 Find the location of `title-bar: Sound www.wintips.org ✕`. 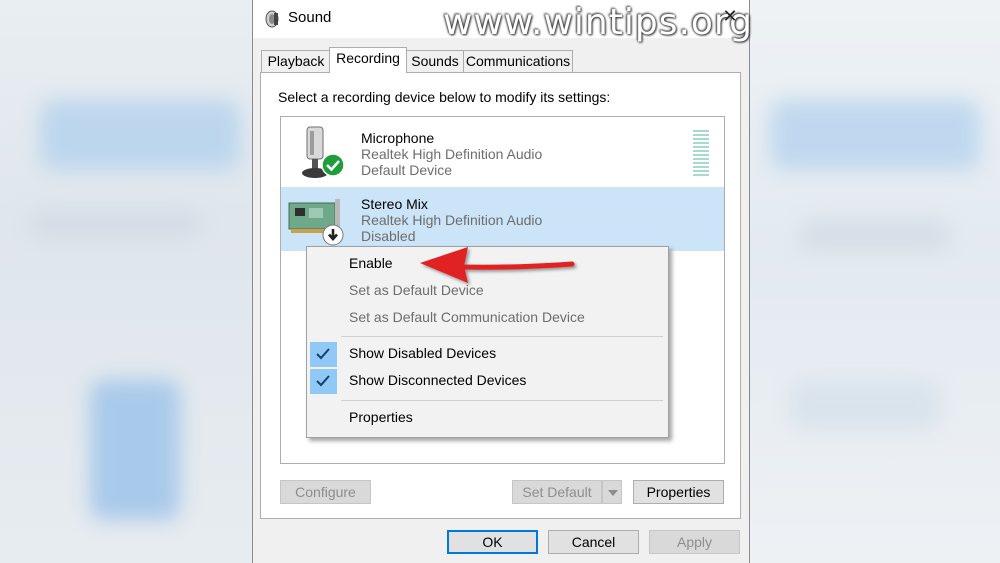

title-bar: Sound www.wintips.org ✕ is located at coordinates (502, 21).